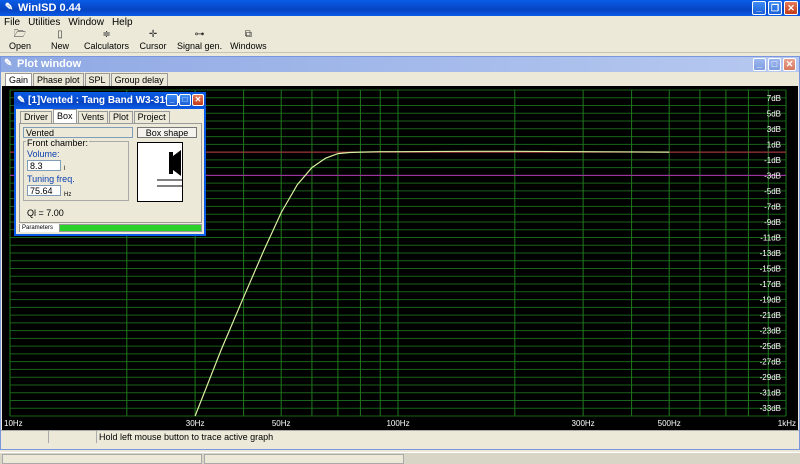 This screenshot has height=464, width=800. What do you see at coordinates (759, 64) in the screenshot?
I see `plot-minimize-icon: _` at bounding box center [759, 64].